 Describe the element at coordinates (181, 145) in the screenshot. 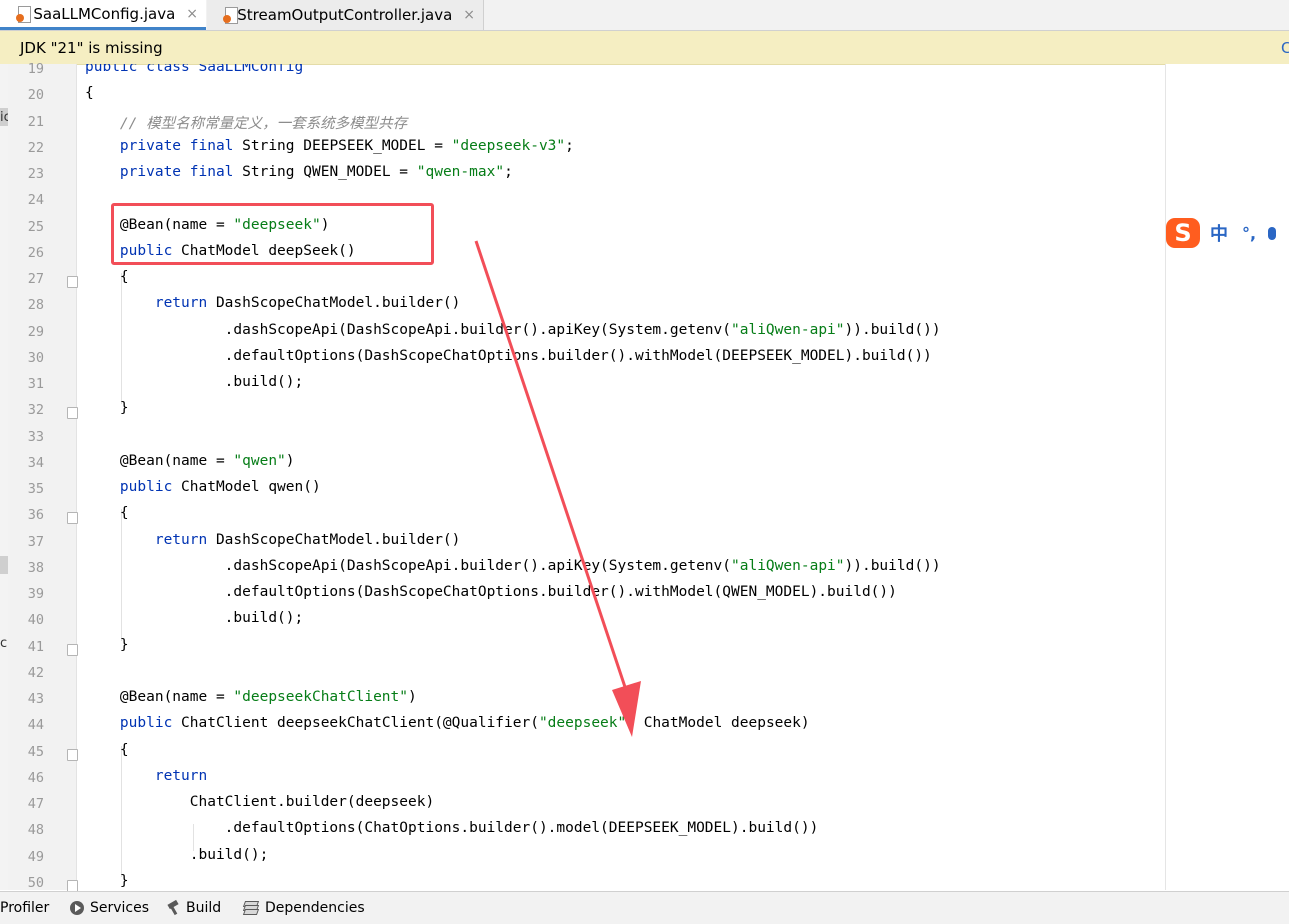

I see `code-token: private final` at that location.